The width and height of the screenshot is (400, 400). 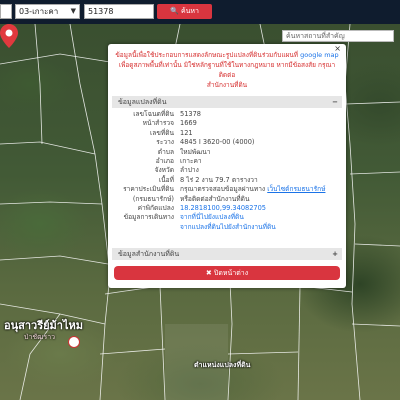 What do you see at coordinates (227, 85) in the screenshot?
I see `notice-line3: สำนักงานที่ดิน` at bounding box center [227, 85].